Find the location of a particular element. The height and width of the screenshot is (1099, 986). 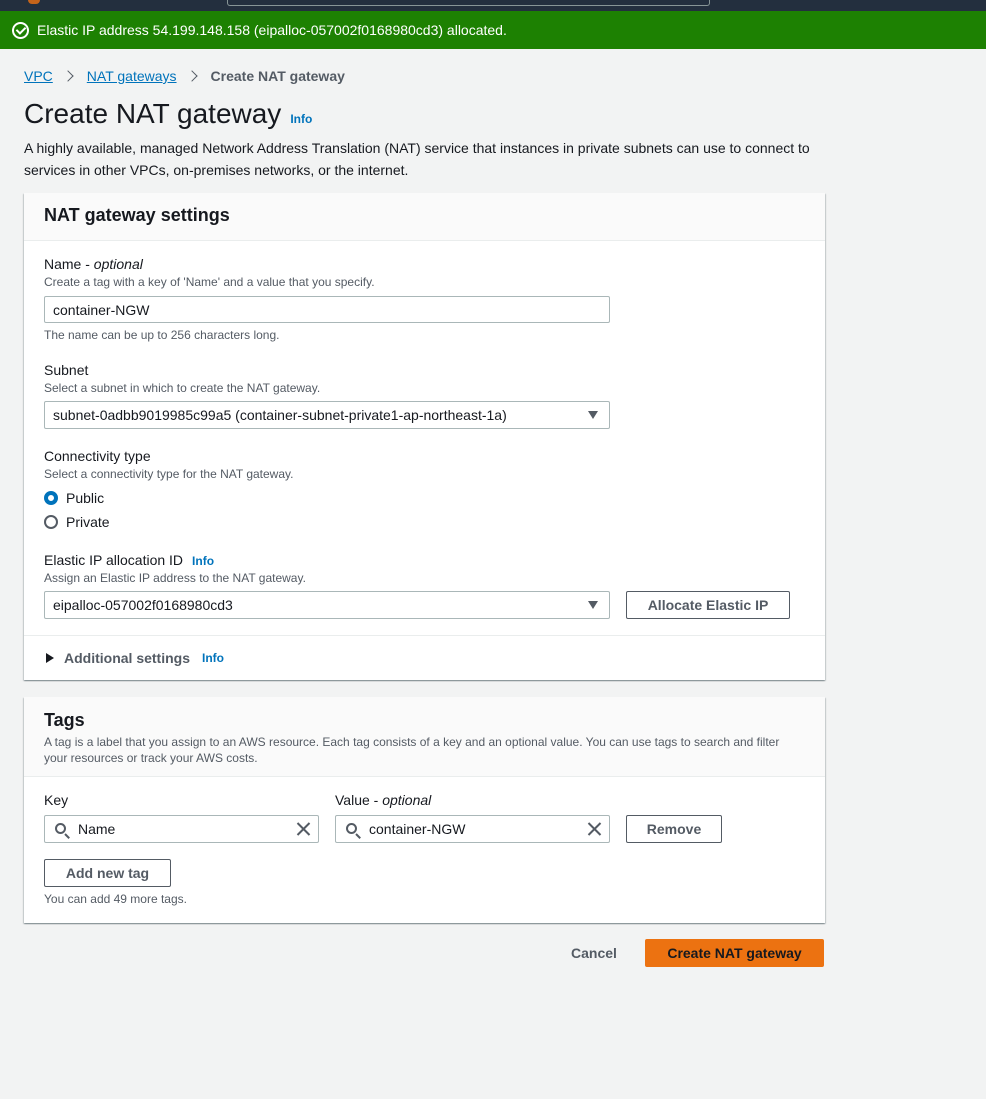

top-nav-bar is located at coordinates (493, 5).